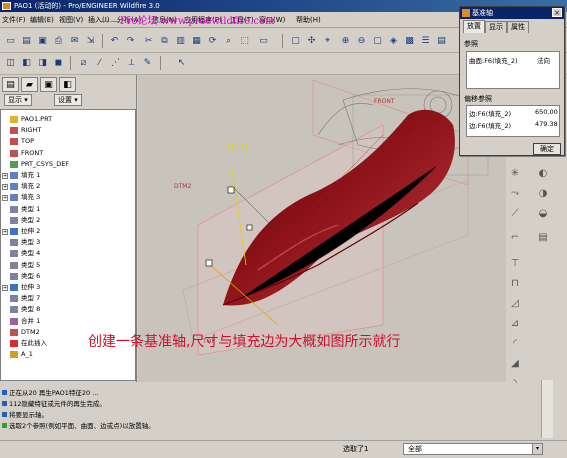 This screenshot has height=458, width=567. What do you see at coordinates (547, 149) in the screenshot?
I see `ok-button: 确定` at bounding box center [547, 149].